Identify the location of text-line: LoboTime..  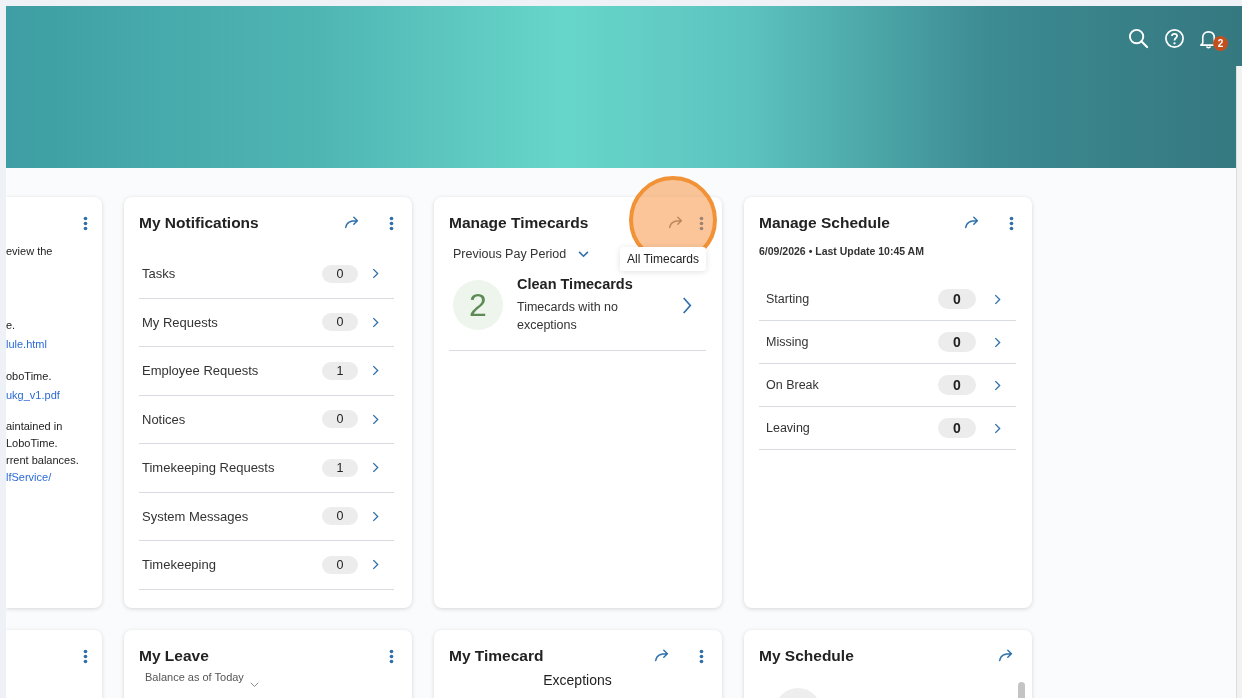
(32, 443).